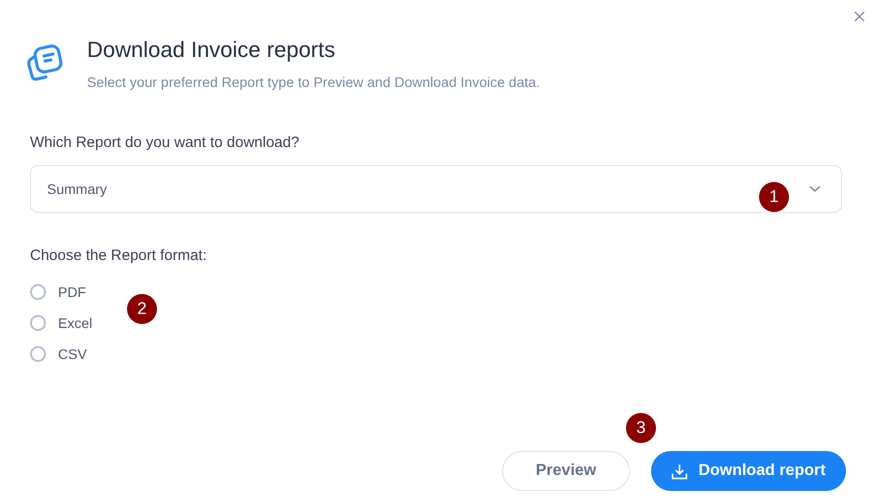  What do you see at coordinates (313, 82) in the screenshot?
I see `dialog-subtitle: Select your preferred Report type to Preview and Download Invoice data.` at bounding box center [313, 82].